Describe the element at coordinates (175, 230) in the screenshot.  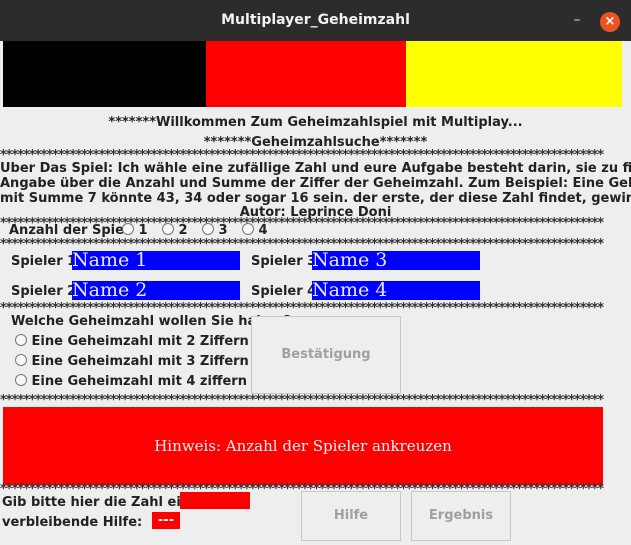
I see `player-count-option-2: 2` at that location.